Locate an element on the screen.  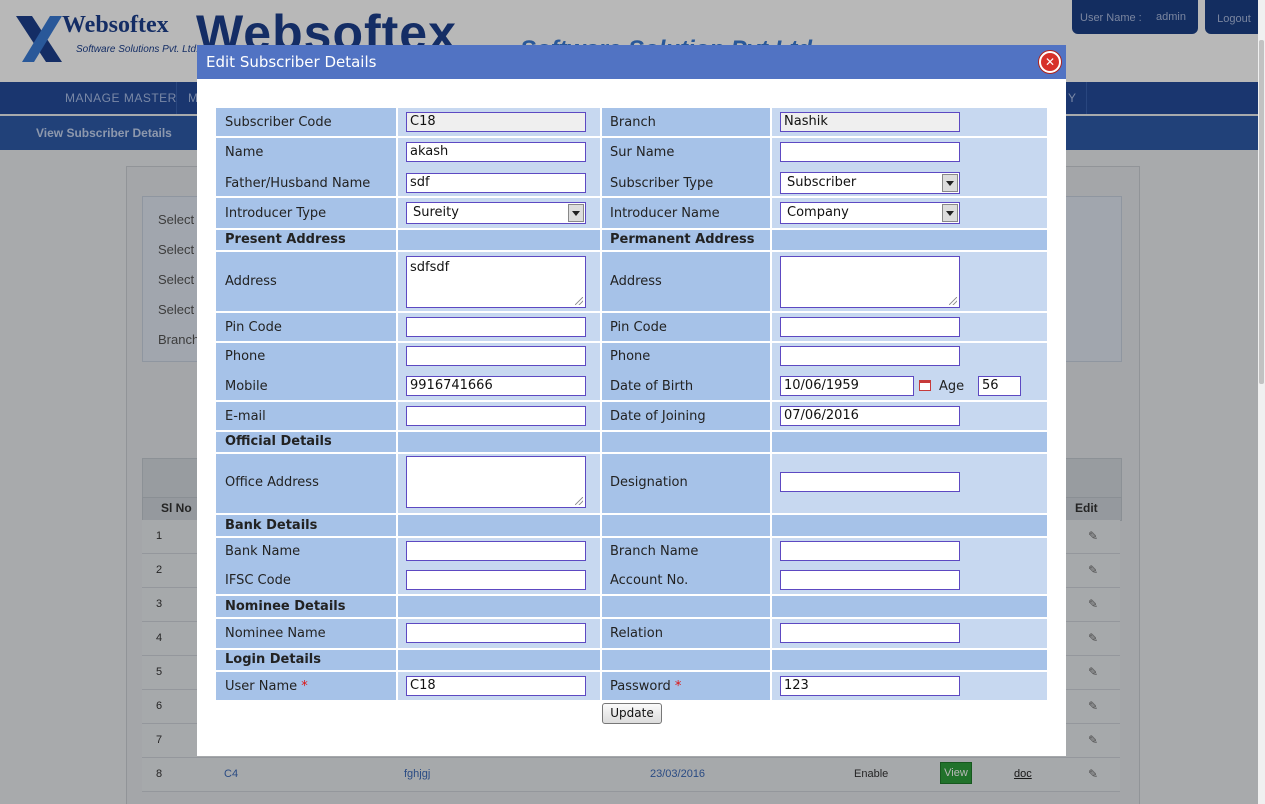
login-section-header: Login Details is located at coordinates (631, 660).